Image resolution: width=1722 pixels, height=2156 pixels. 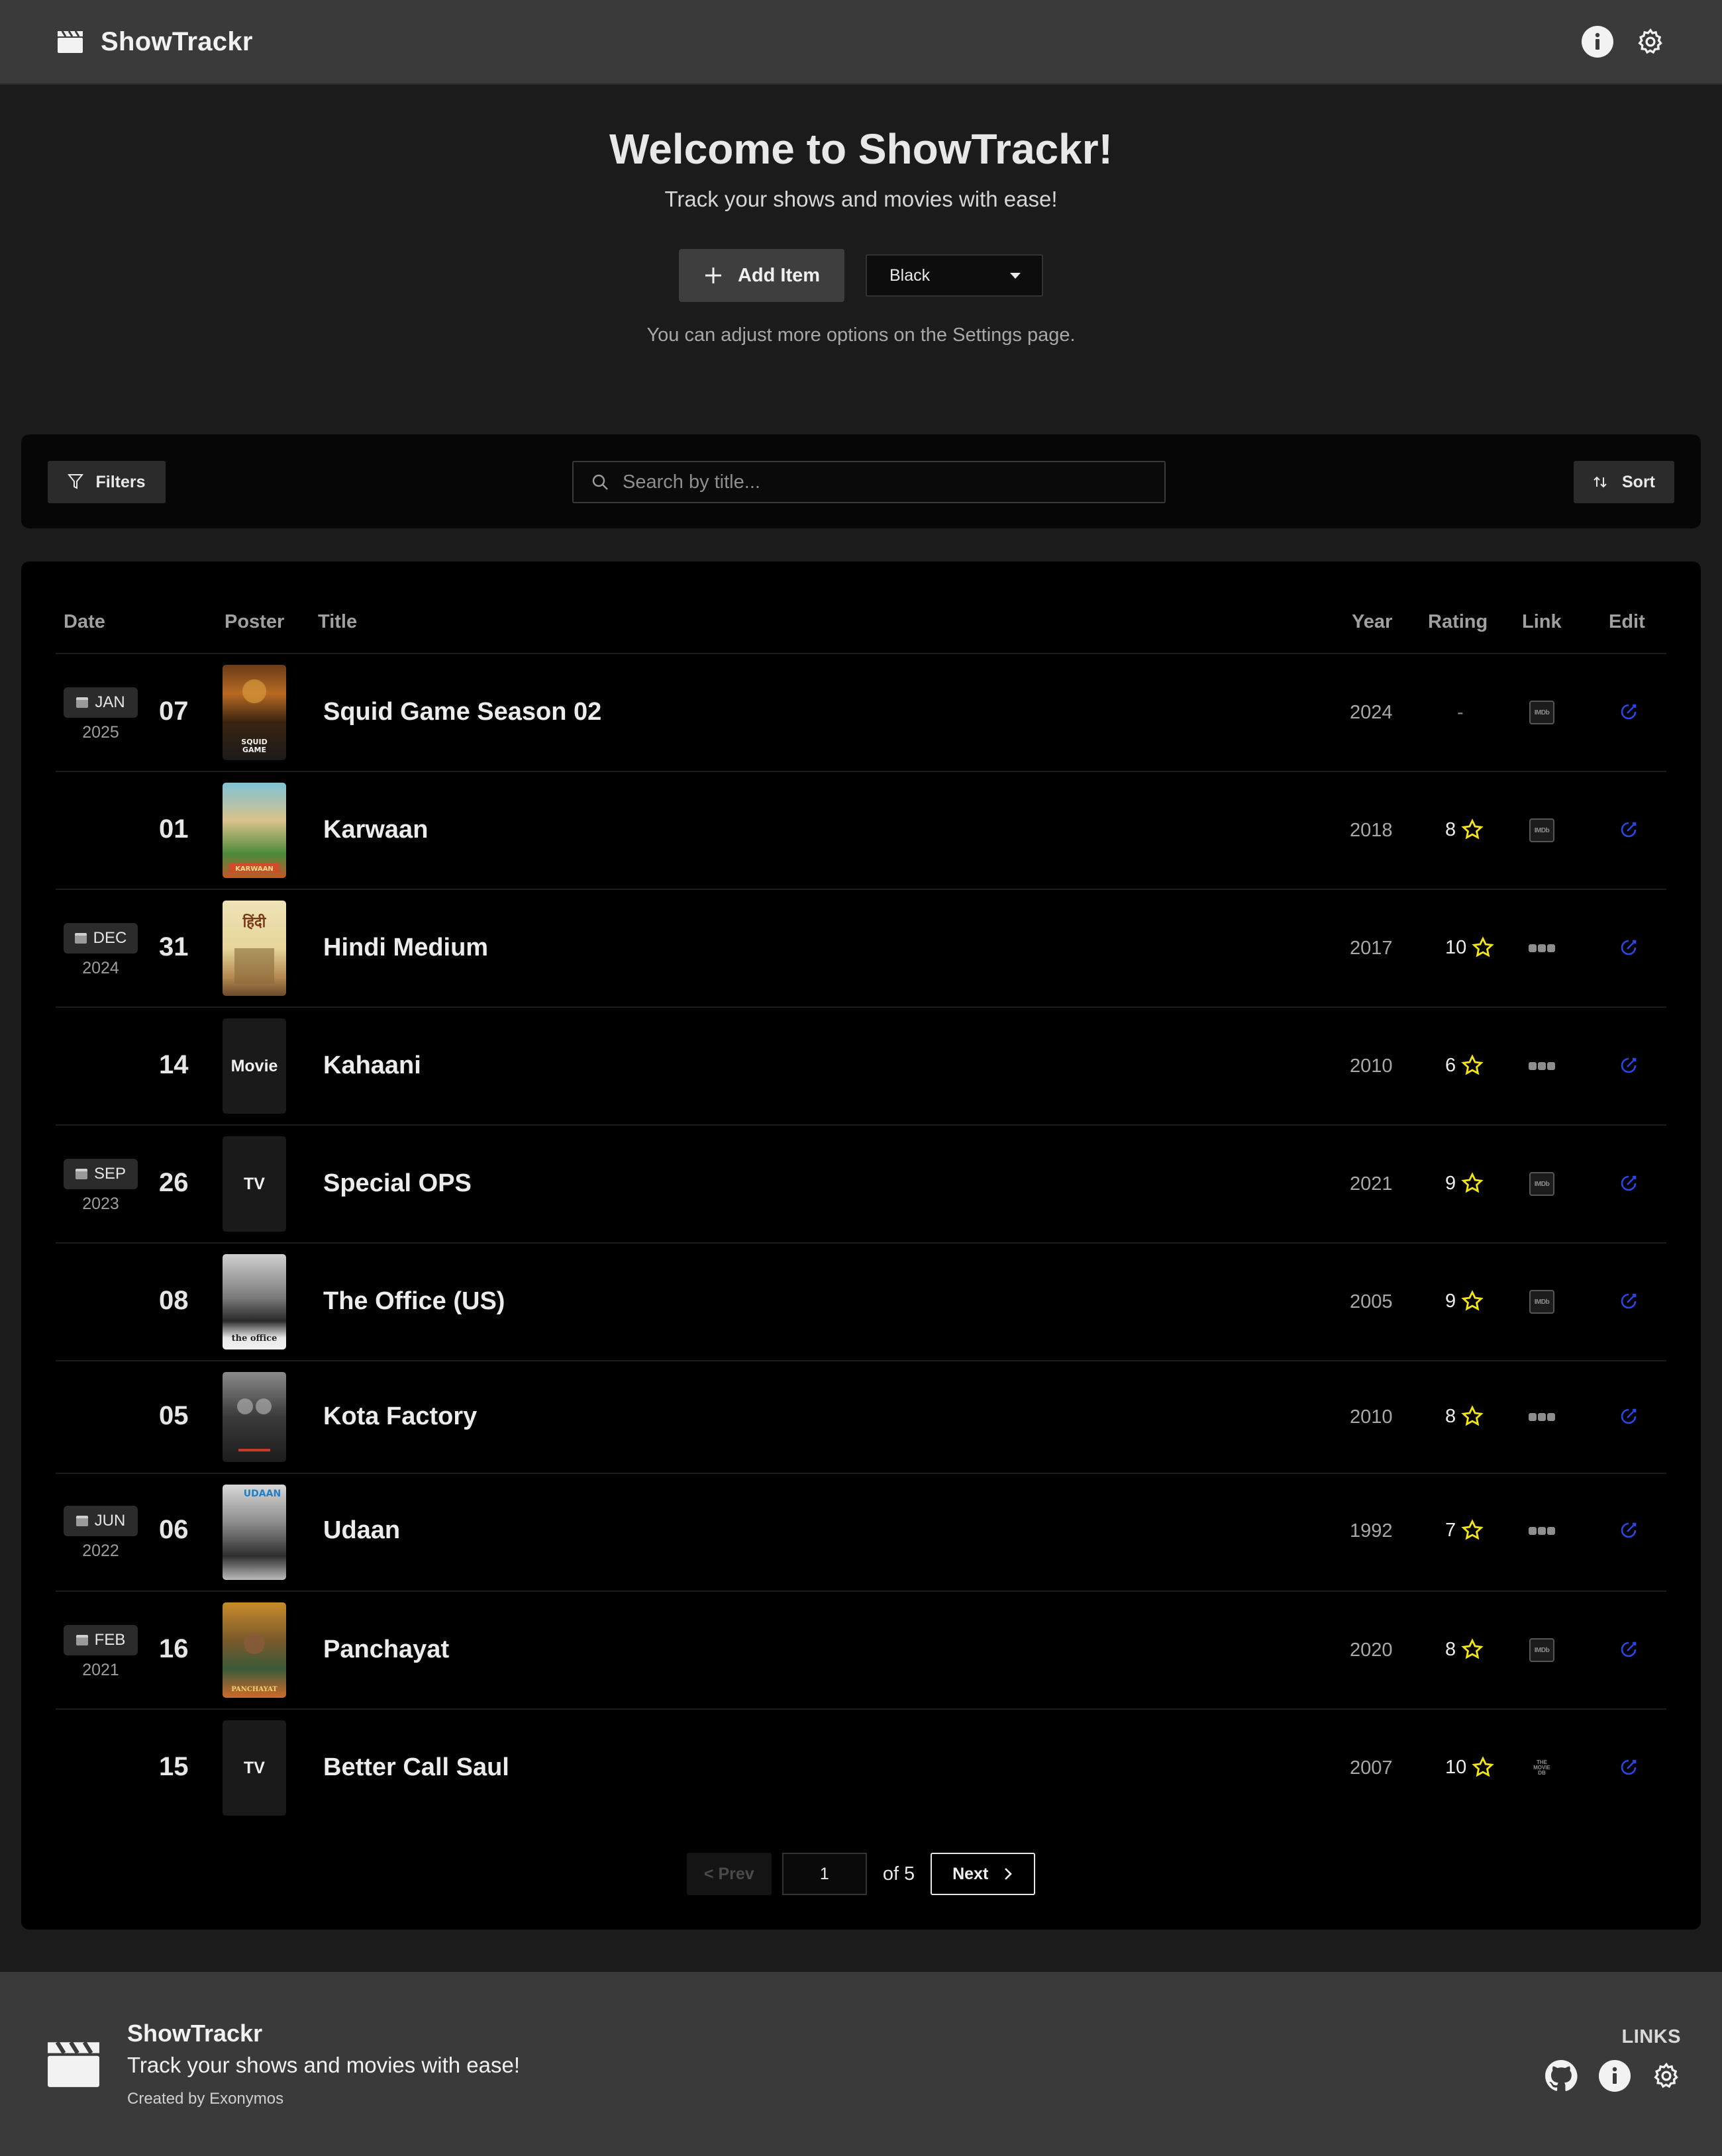 What do you see at coordinates (76, 481) in the screenshot?
I see `filter-icon` at bounding box center [76, 481].